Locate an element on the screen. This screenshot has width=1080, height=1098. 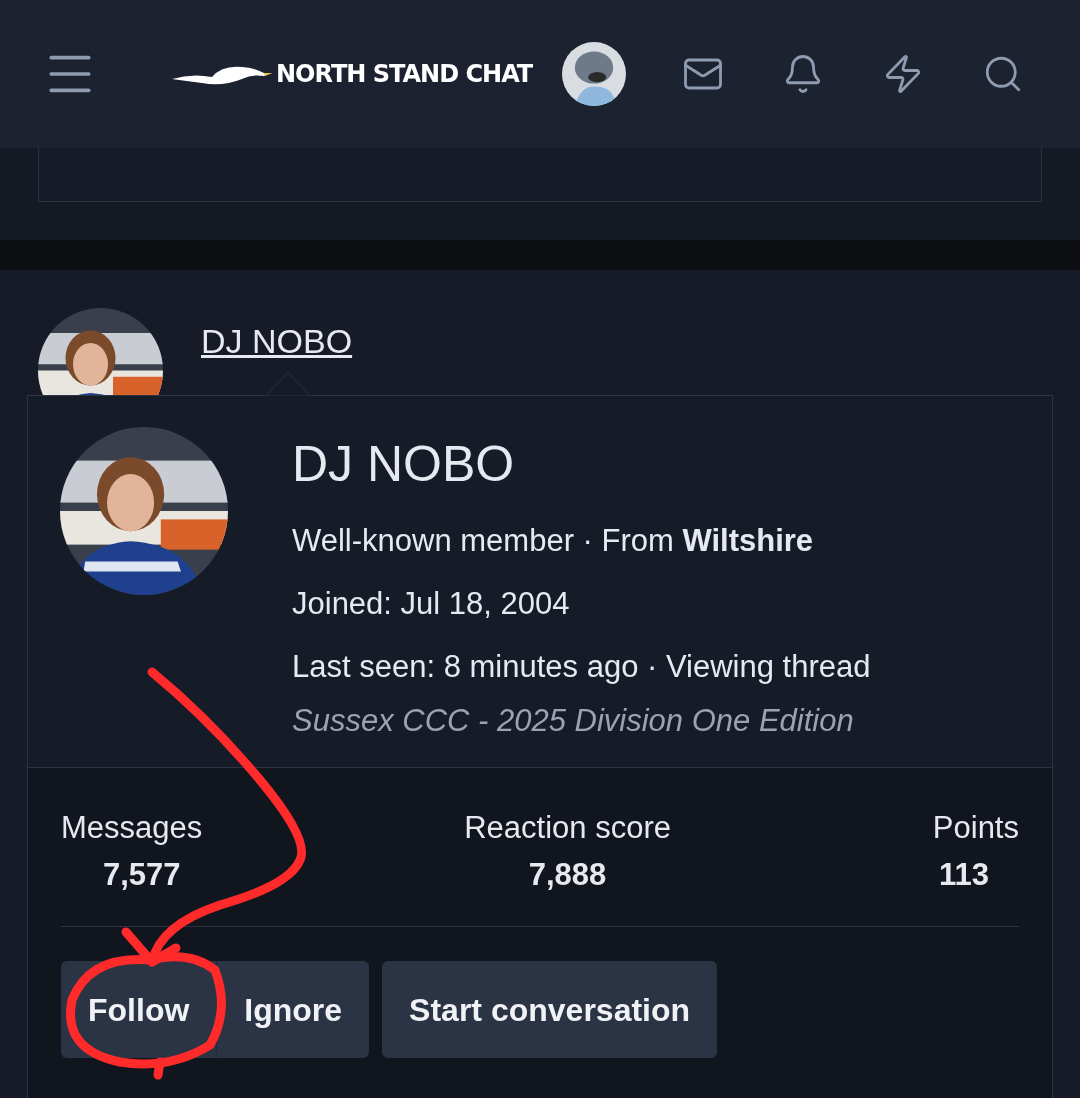
action-button: Start conversation is located at coordinates (550, 1009).